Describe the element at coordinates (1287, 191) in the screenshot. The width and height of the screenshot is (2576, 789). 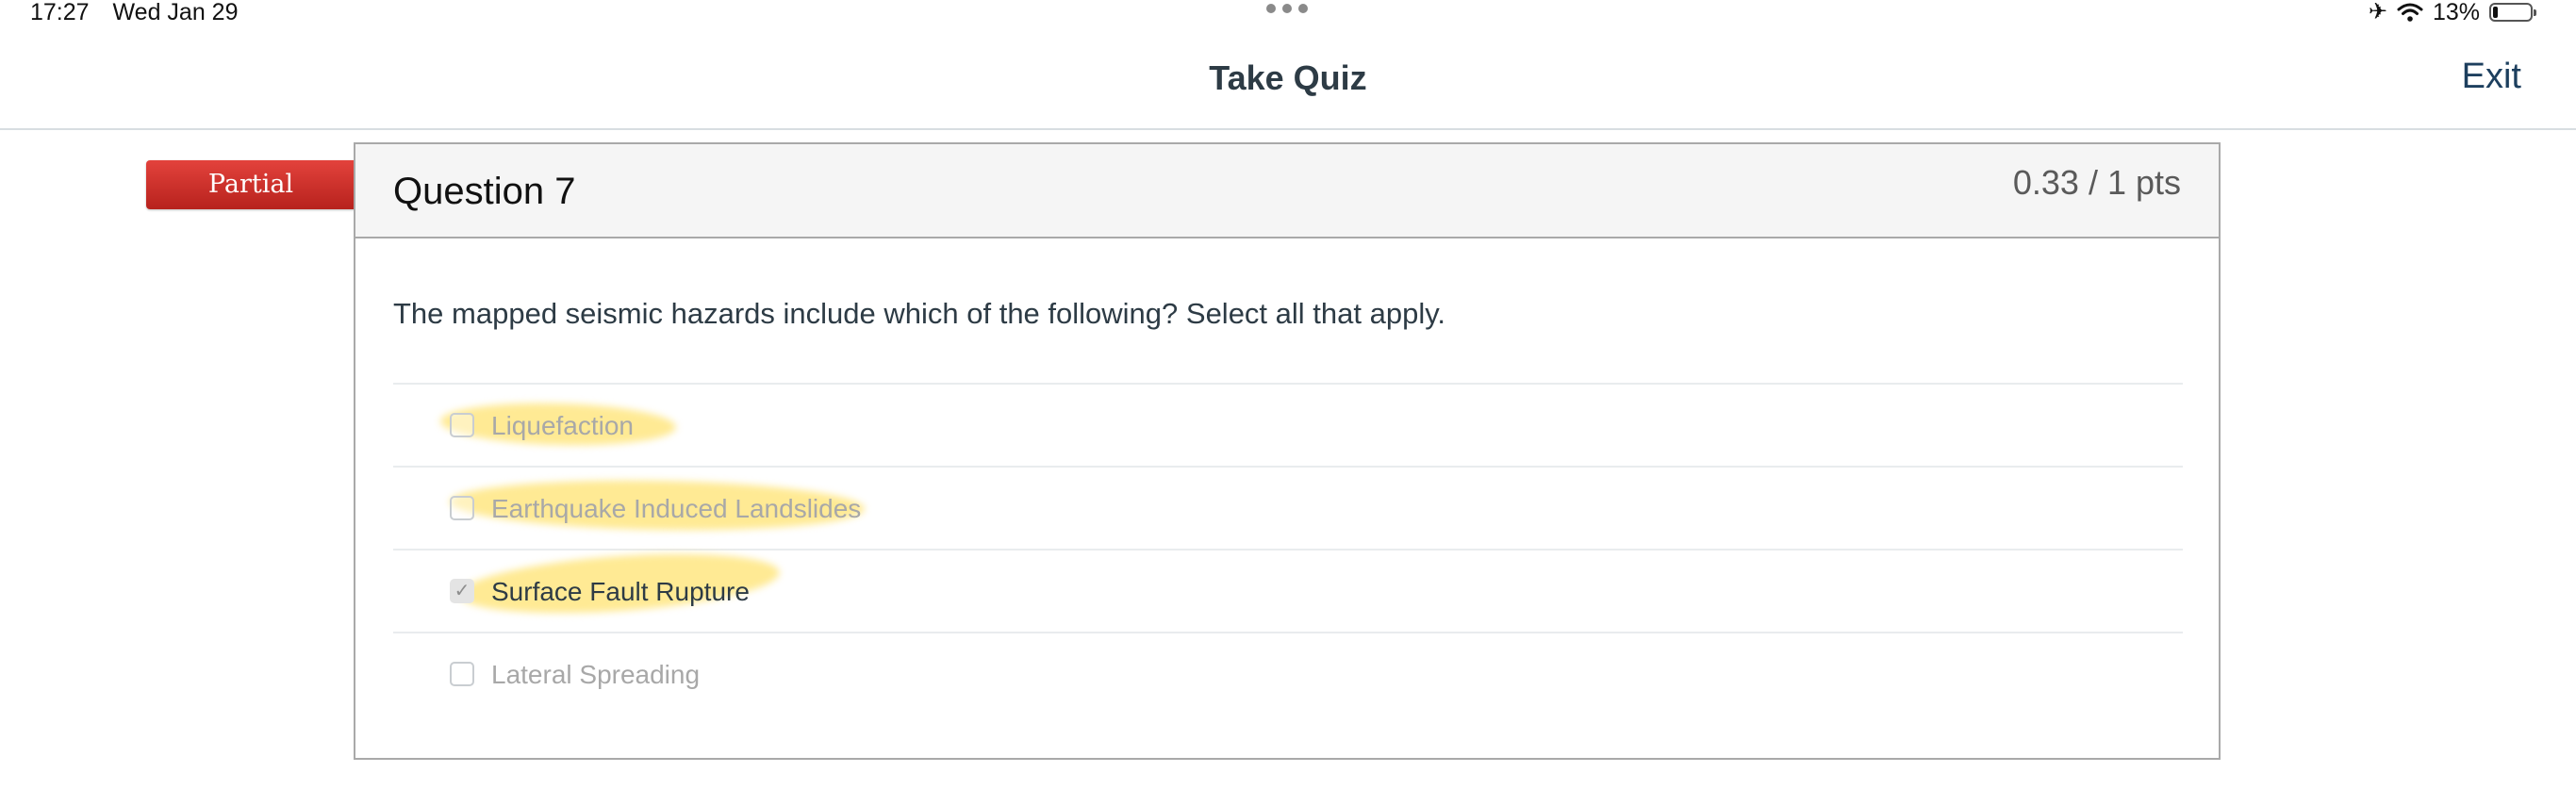
I see `question-header: Question 7 0.33 / 1 pts` at that location.